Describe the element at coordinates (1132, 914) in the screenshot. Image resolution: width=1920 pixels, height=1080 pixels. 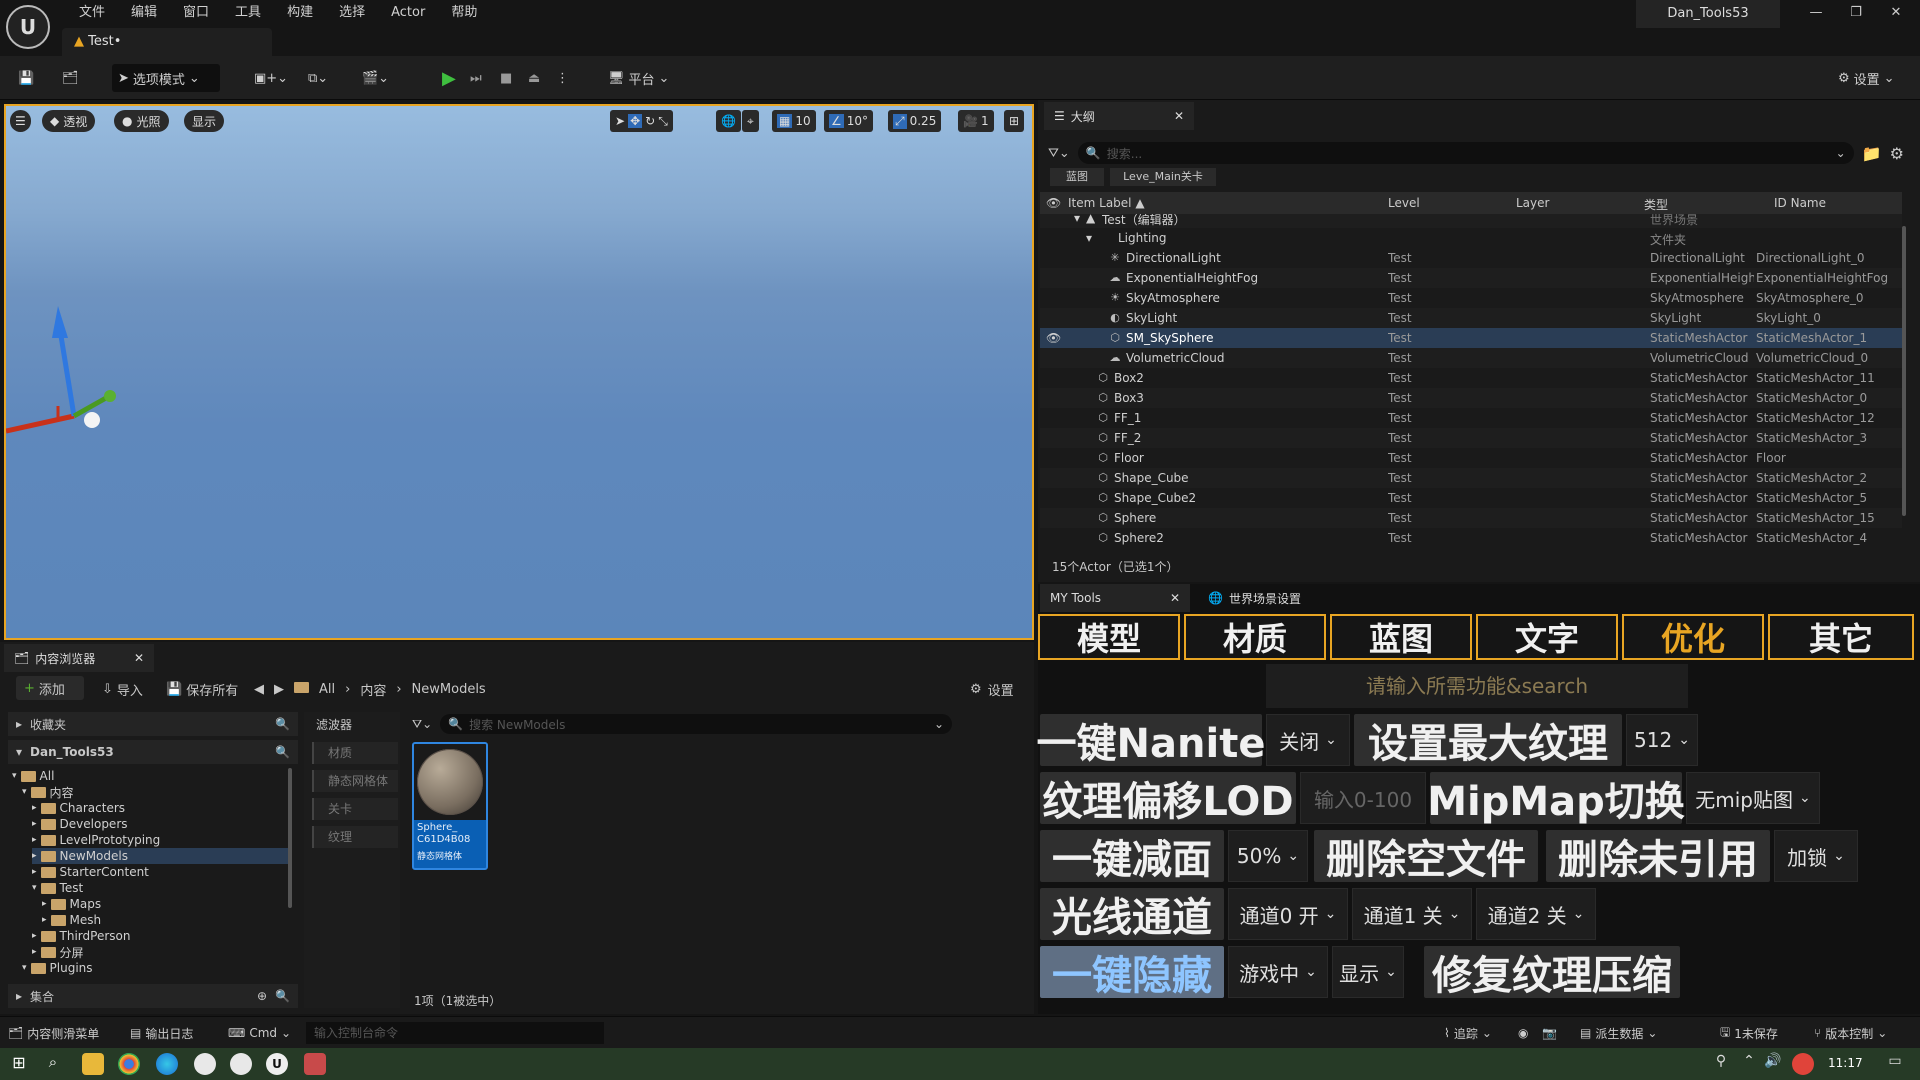
I see `light-channel-button: 光线通道` at that location.